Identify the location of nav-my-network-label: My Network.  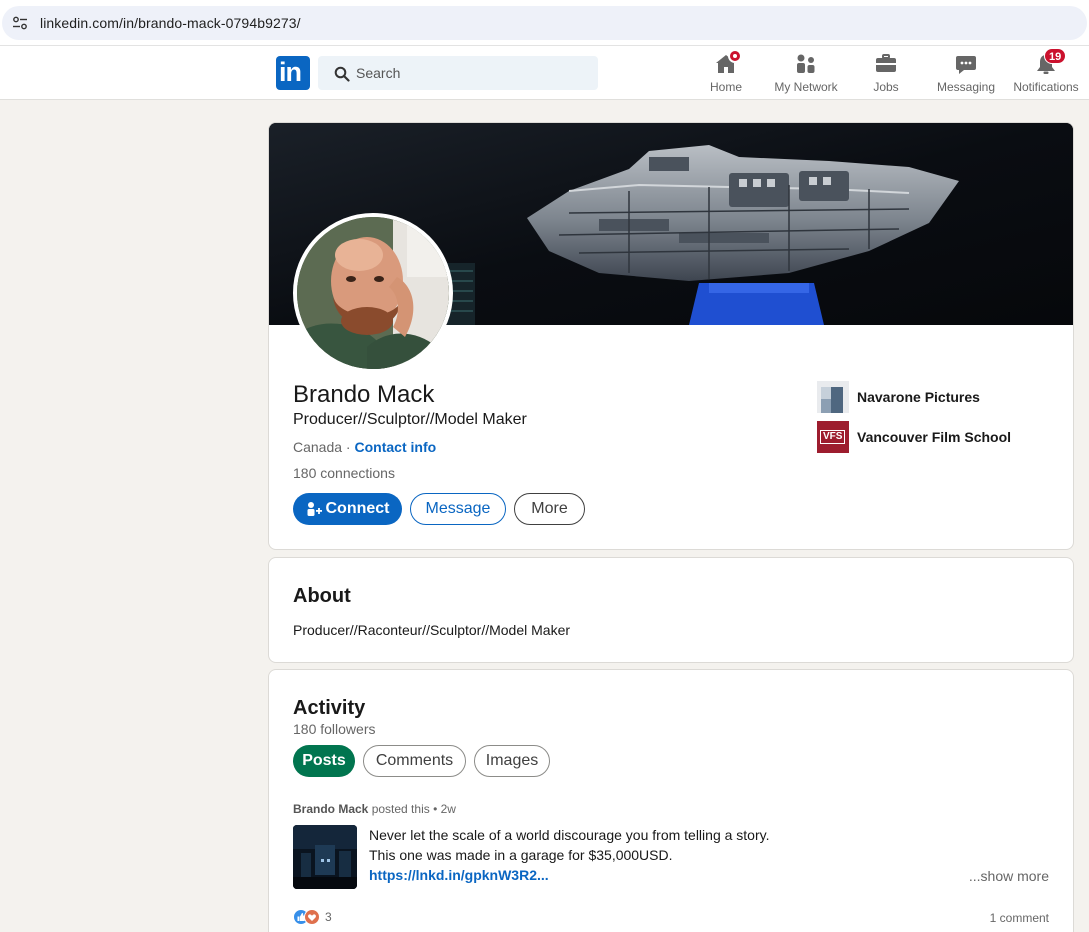
(806, 87).